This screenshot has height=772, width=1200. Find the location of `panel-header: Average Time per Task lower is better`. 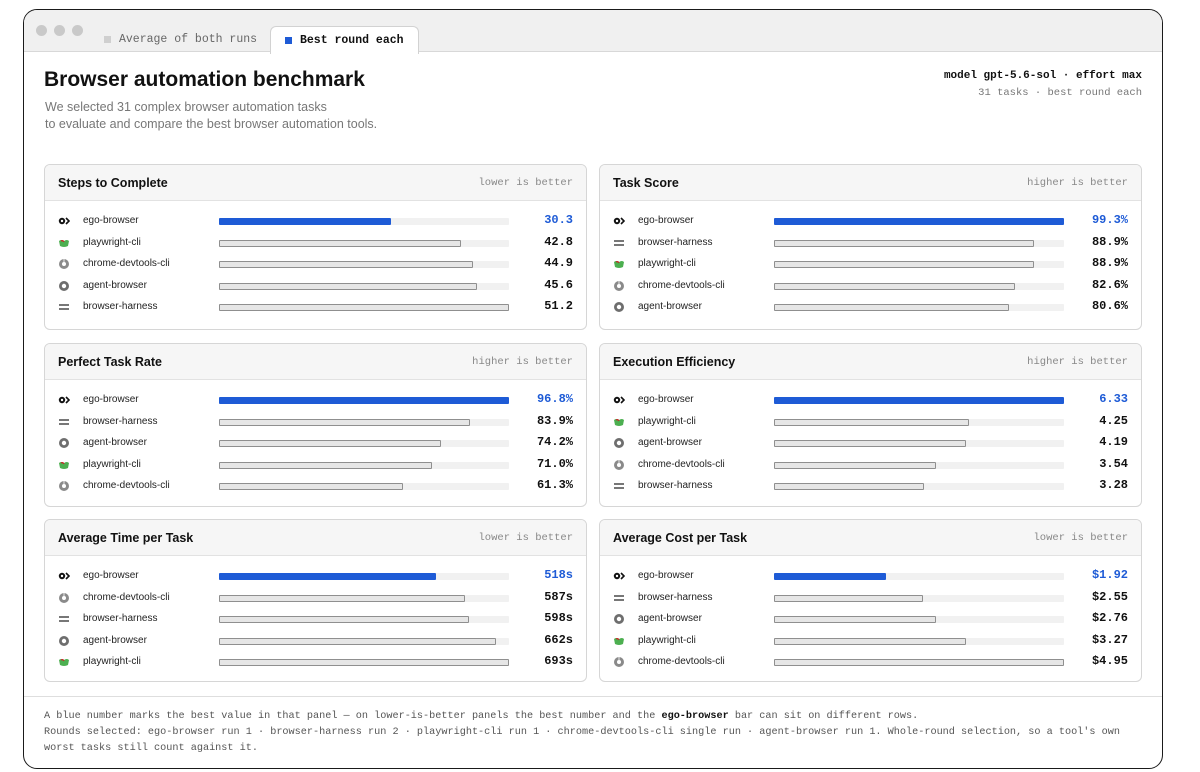

panel-header: Average Time per Task lower is better is located at coordinates (315, 538).